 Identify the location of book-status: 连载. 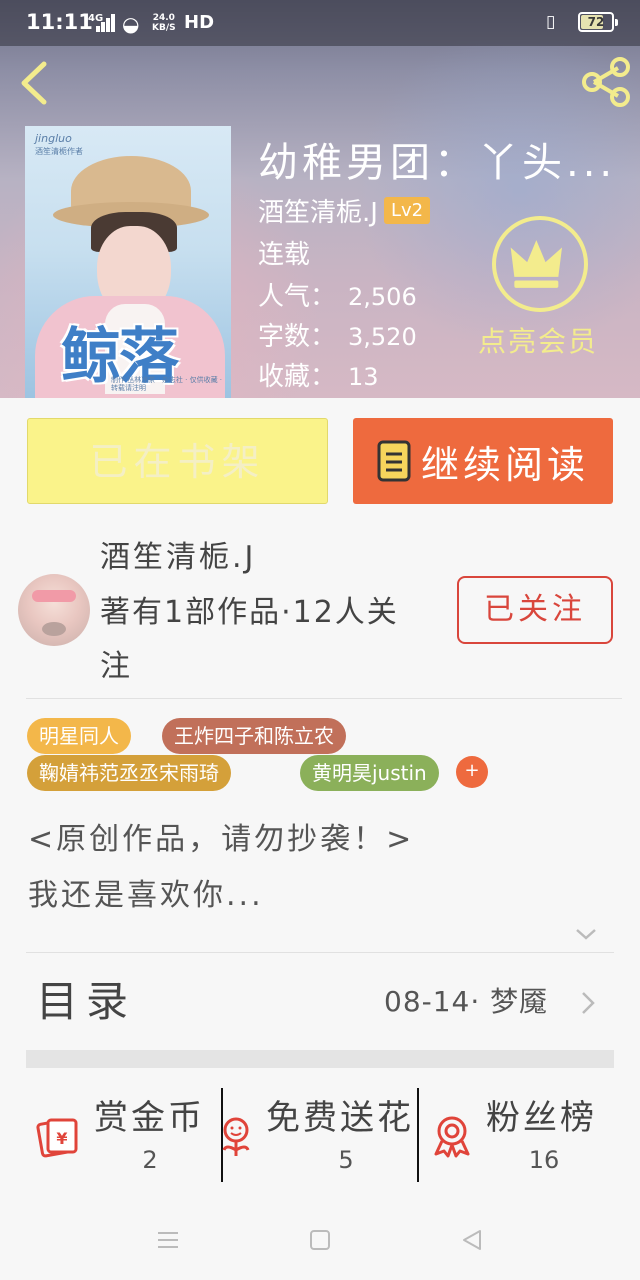
(284, 255).